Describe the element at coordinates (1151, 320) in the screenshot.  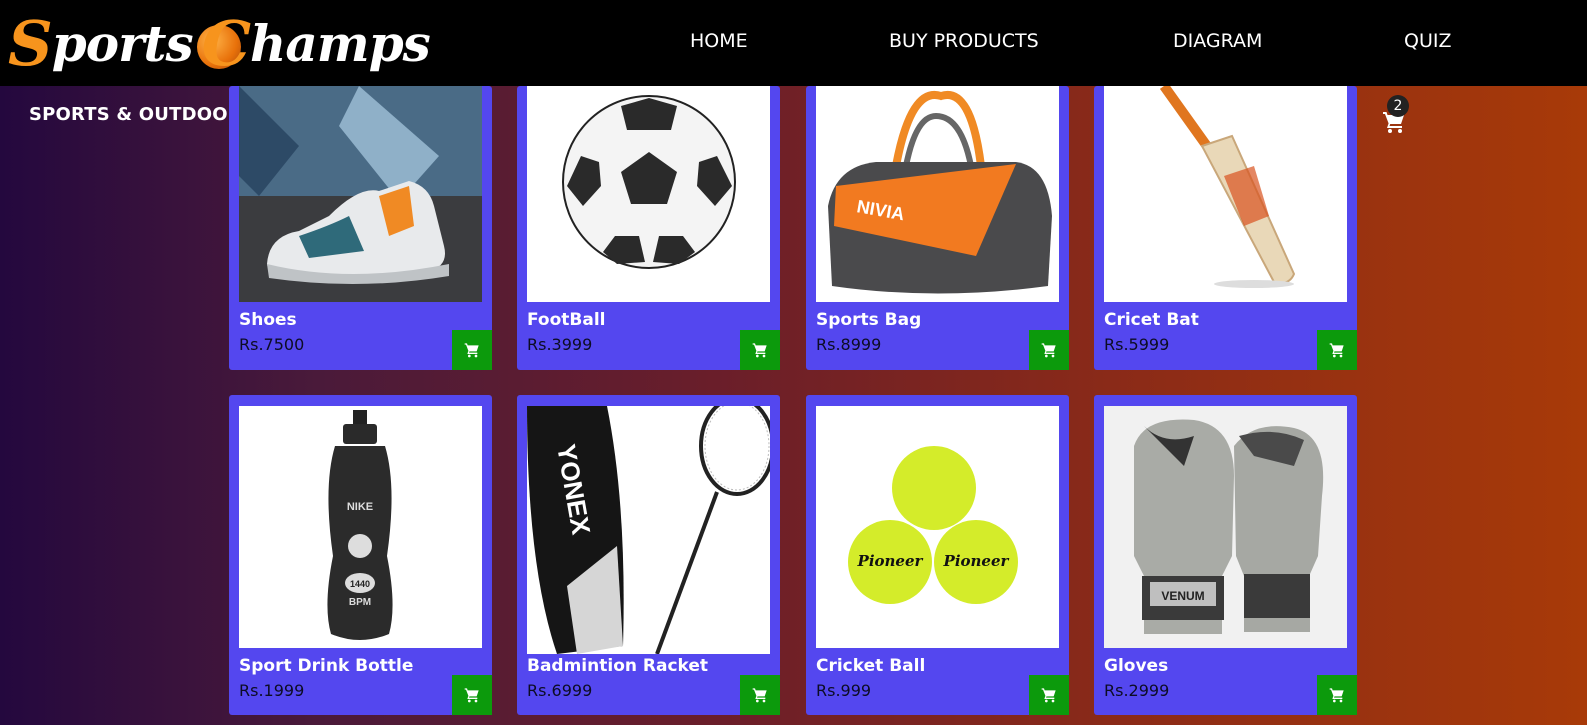
I see `product-name: Cricet Bat` at that location.